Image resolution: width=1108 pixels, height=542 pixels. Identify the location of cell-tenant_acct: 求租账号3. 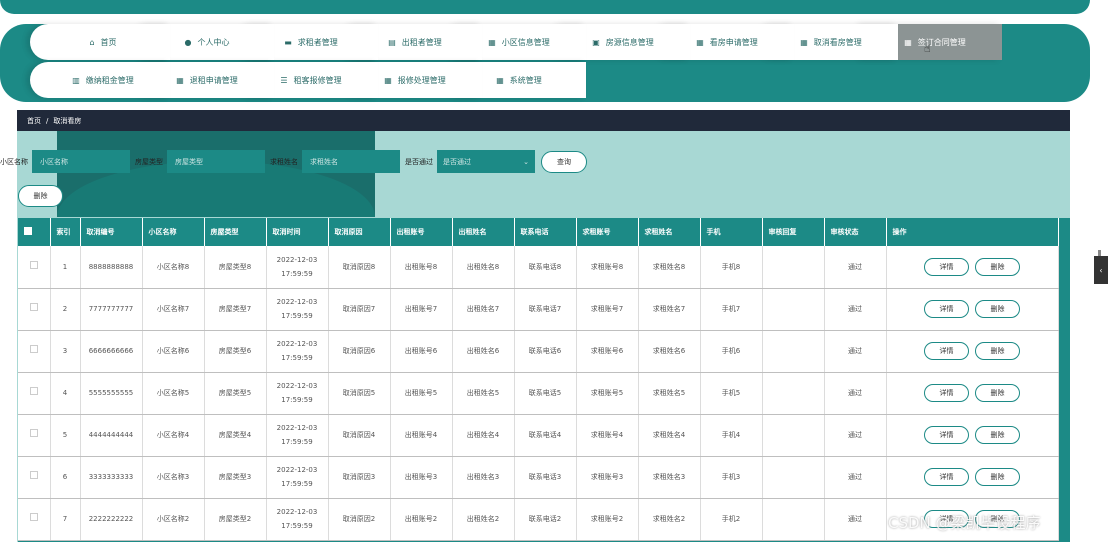
(607, 477).